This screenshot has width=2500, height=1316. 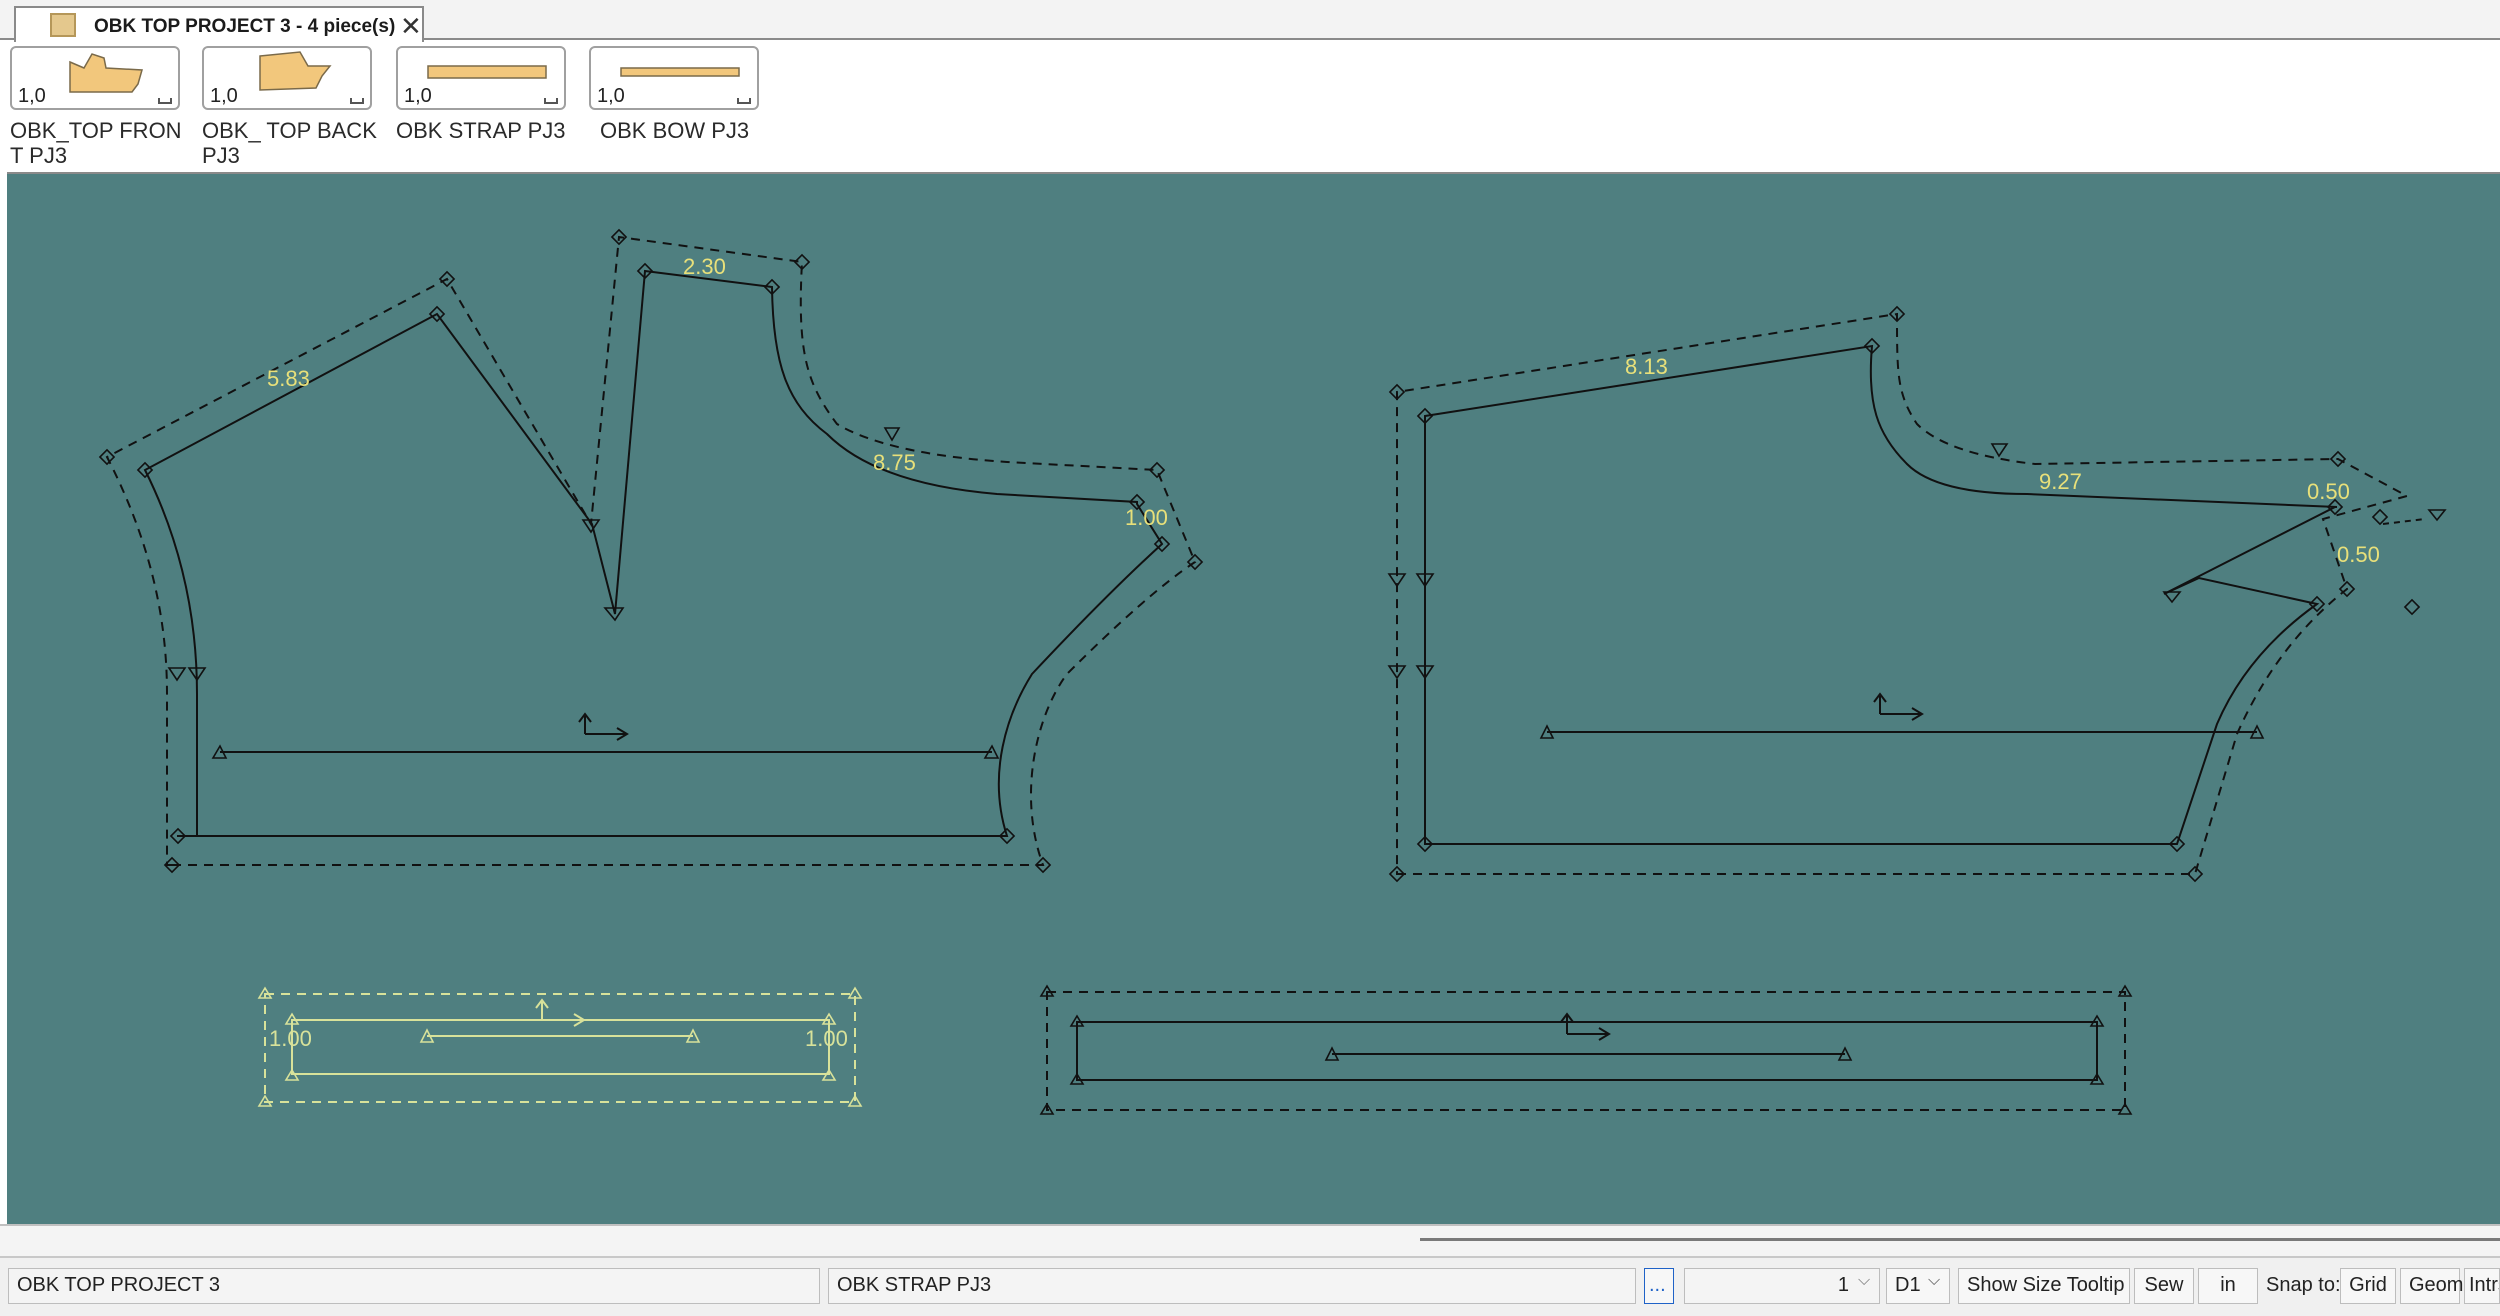 What do you see at coordinates (2358, 554) in the screenshot?
I see `back-label-4: 0.50` at bounding box center [2358, 554].